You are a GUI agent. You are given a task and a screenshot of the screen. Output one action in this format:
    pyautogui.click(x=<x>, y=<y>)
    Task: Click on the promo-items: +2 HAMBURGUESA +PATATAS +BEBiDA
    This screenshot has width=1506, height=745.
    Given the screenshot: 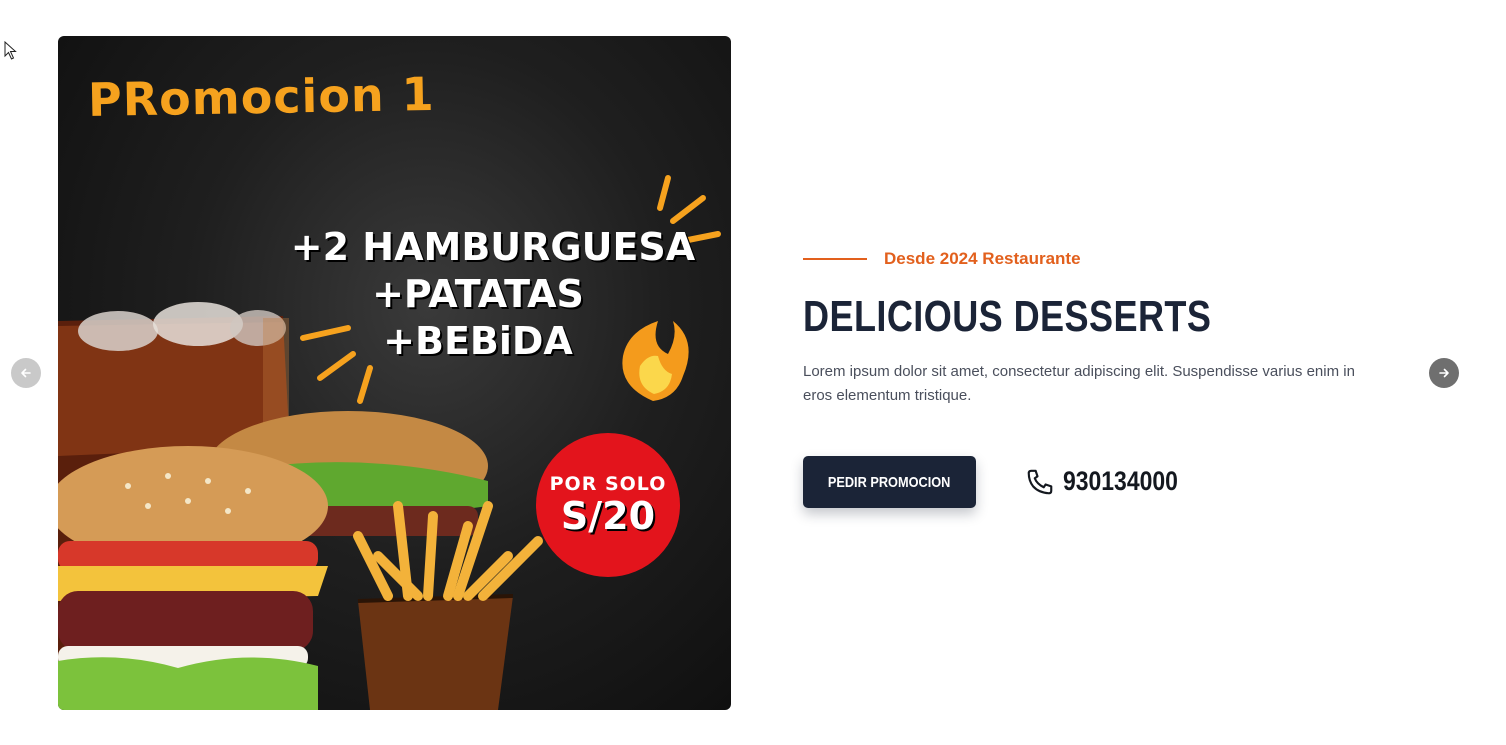 What is the action you would take?
    pyautogui.click(x=478, y=294)
    